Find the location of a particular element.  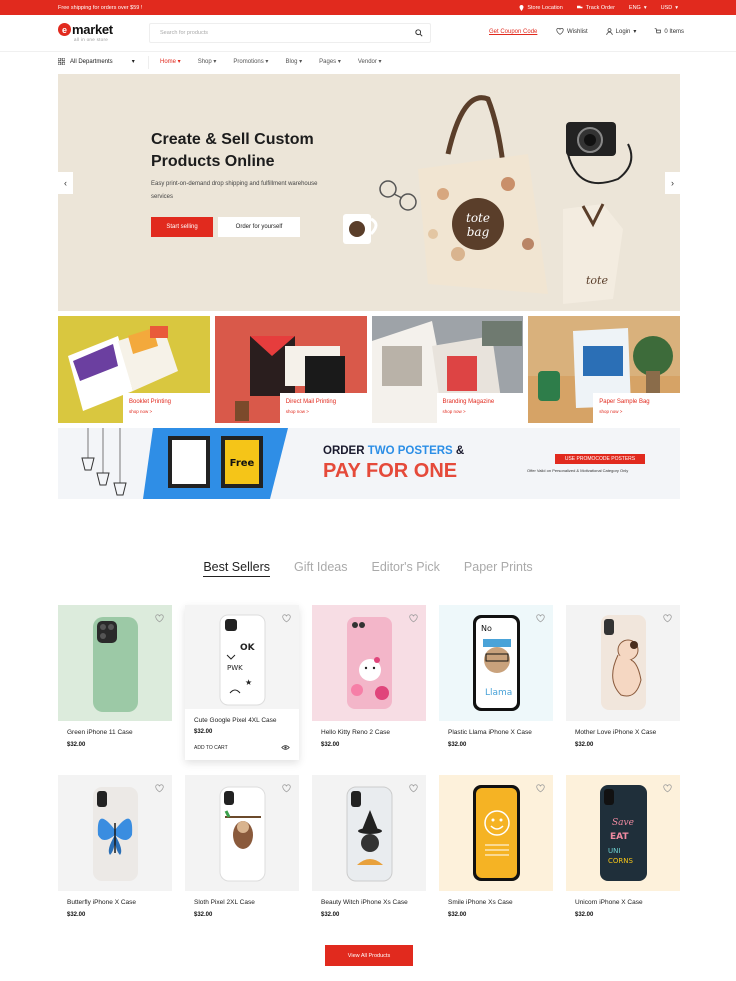

svg-text: CORNS is located at coordinates (620, 861).